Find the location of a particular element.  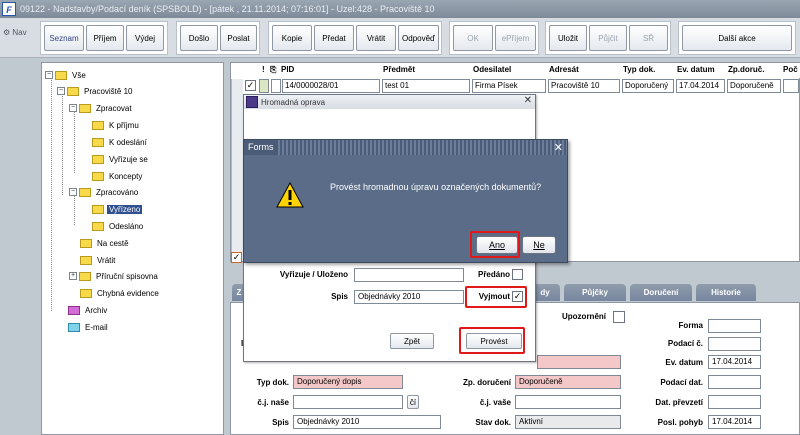

pink-field is located at coordinates (579, 362).